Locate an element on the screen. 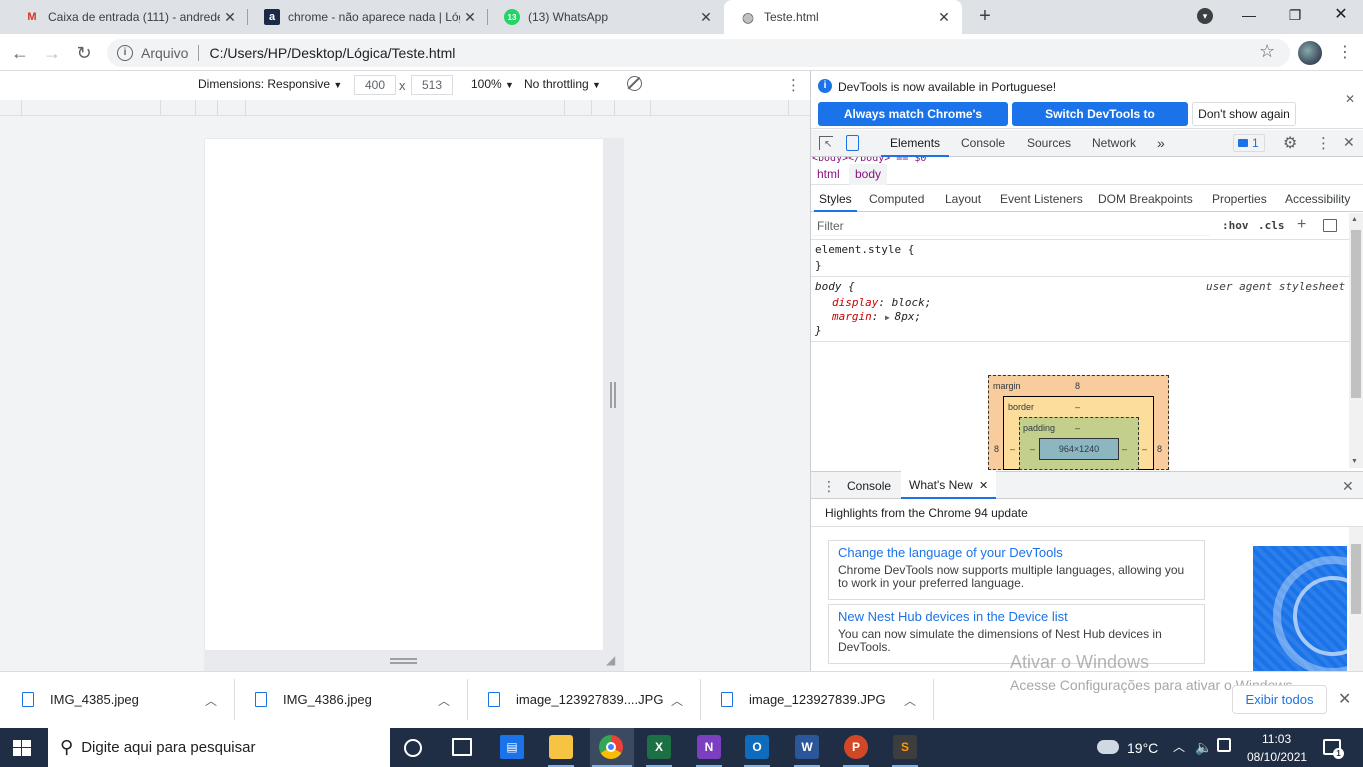 The image size is (1363, 767). new-rule-icon: + is located at coordinates (1301, 225).